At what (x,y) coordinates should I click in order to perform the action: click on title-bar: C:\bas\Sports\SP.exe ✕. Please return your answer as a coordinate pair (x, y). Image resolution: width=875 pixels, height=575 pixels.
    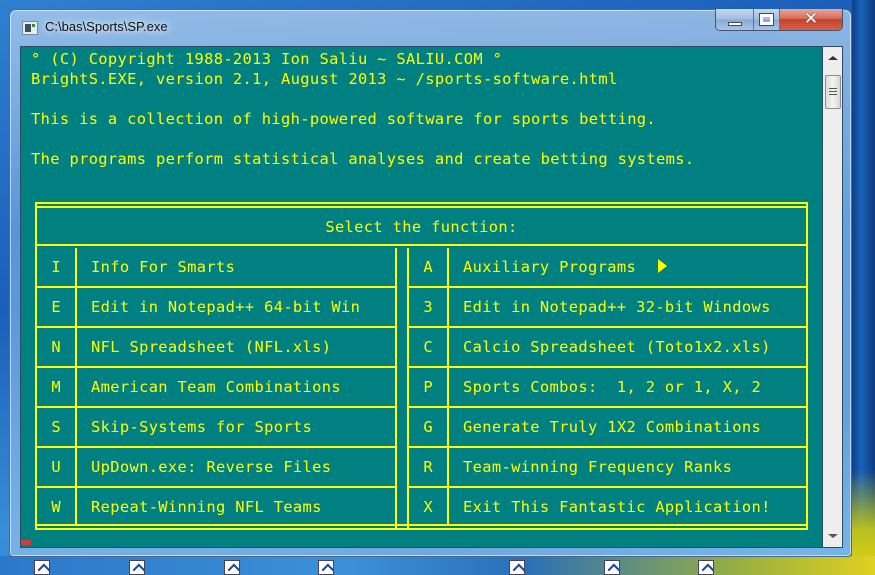
    Looking at the image, I should click on (430, 27).